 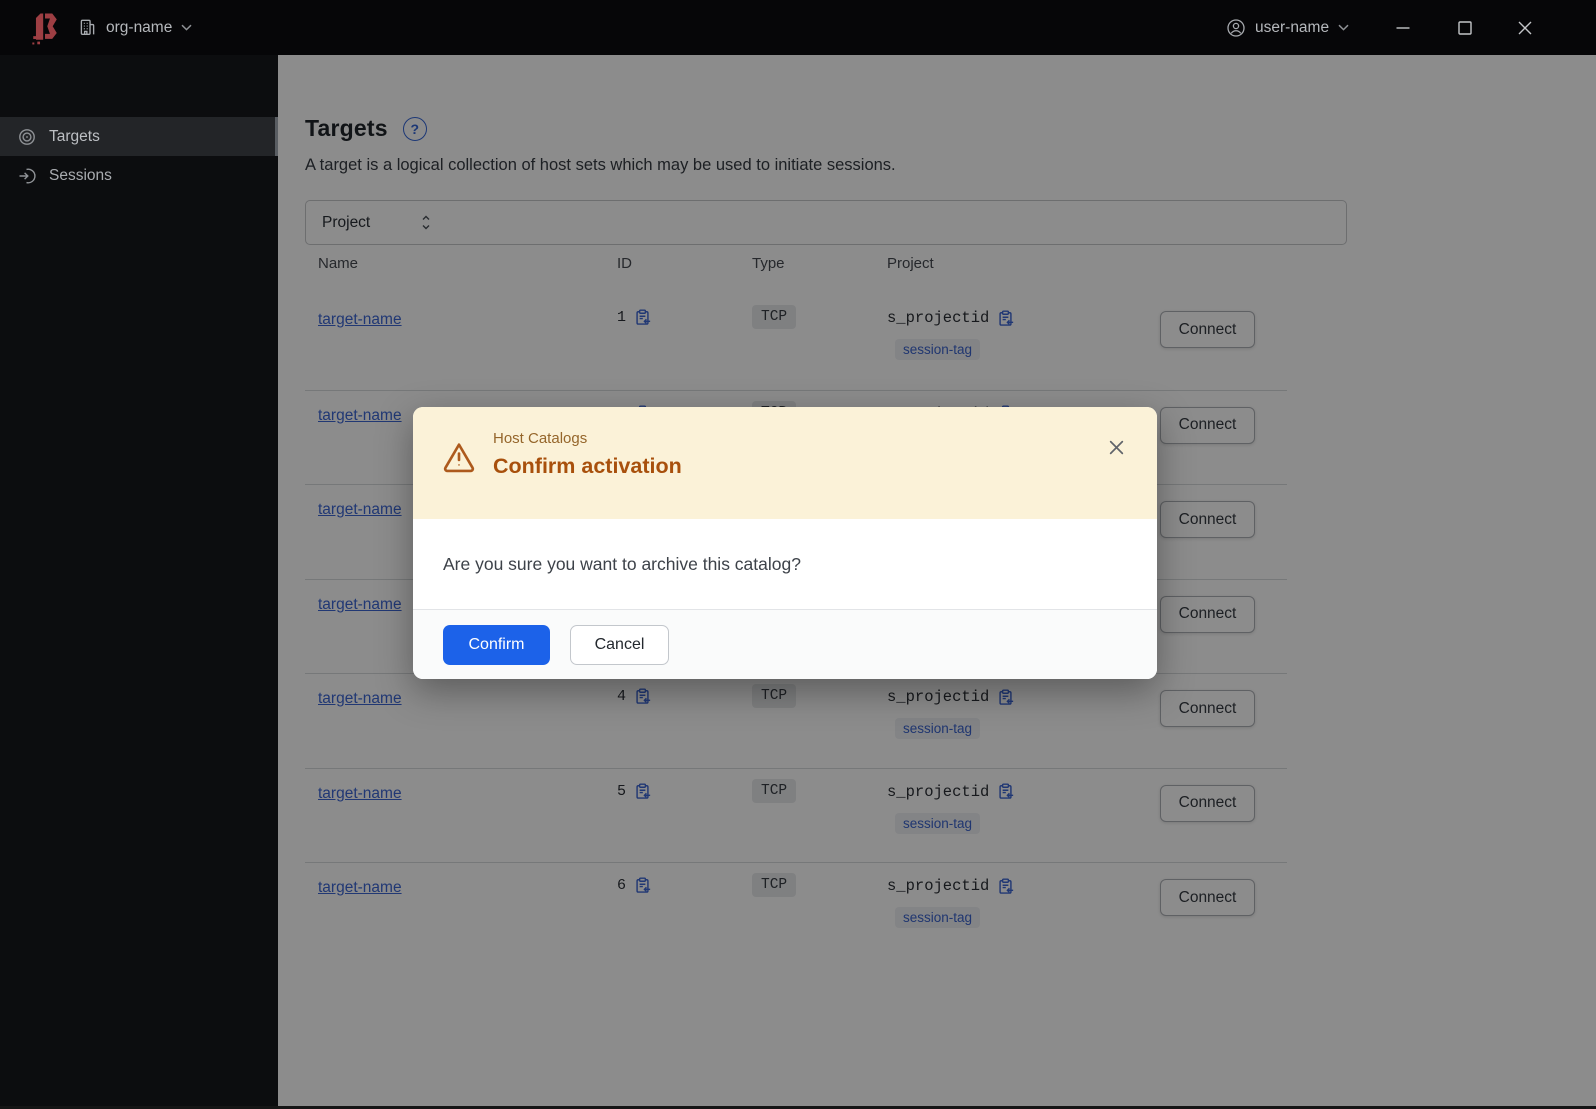 What do you see at coordinates (798, 27) in the screenshot?
I see `titlebar: org-name user-name` at bounding box center [798, 27].